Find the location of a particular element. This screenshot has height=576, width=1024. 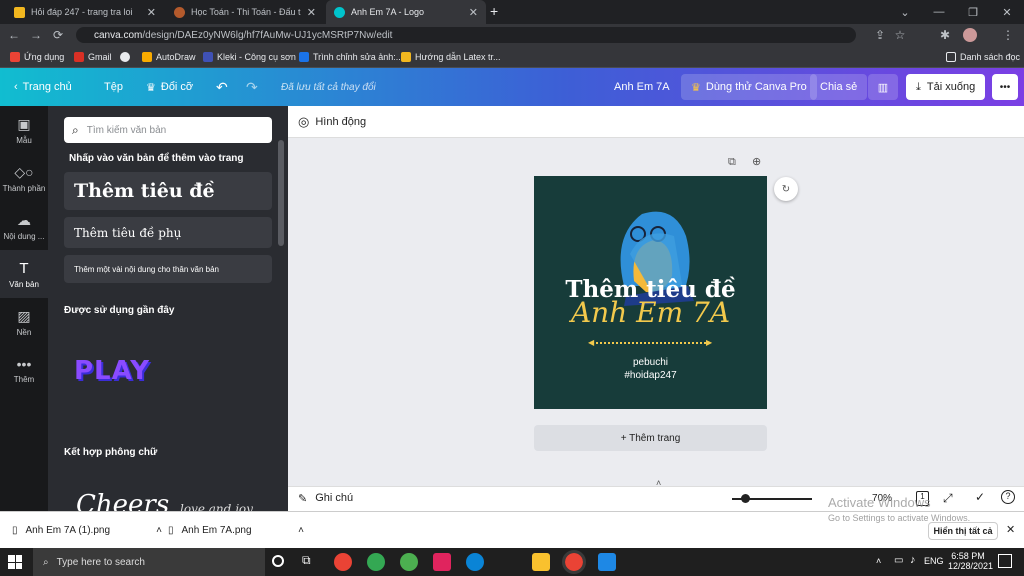

text-search-input: ⌕ Tìm kiếm văn bản is located at coordinates (168, 130).